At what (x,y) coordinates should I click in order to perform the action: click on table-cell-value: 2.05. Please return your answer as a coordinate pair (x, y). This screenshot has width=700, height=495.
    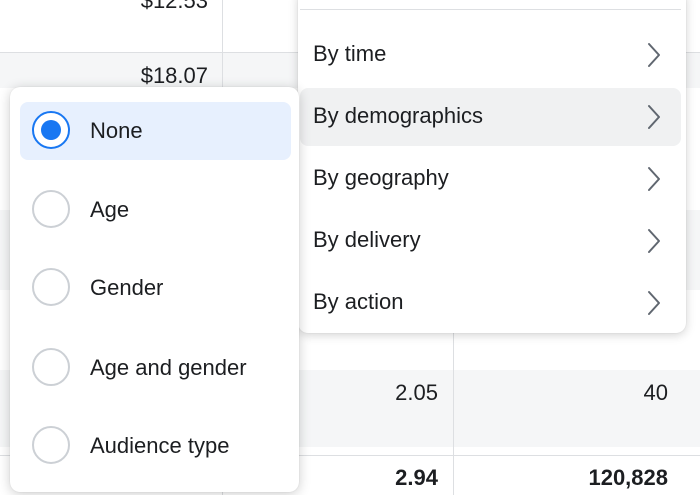
    Looking at the image, I should click on (416, 392).